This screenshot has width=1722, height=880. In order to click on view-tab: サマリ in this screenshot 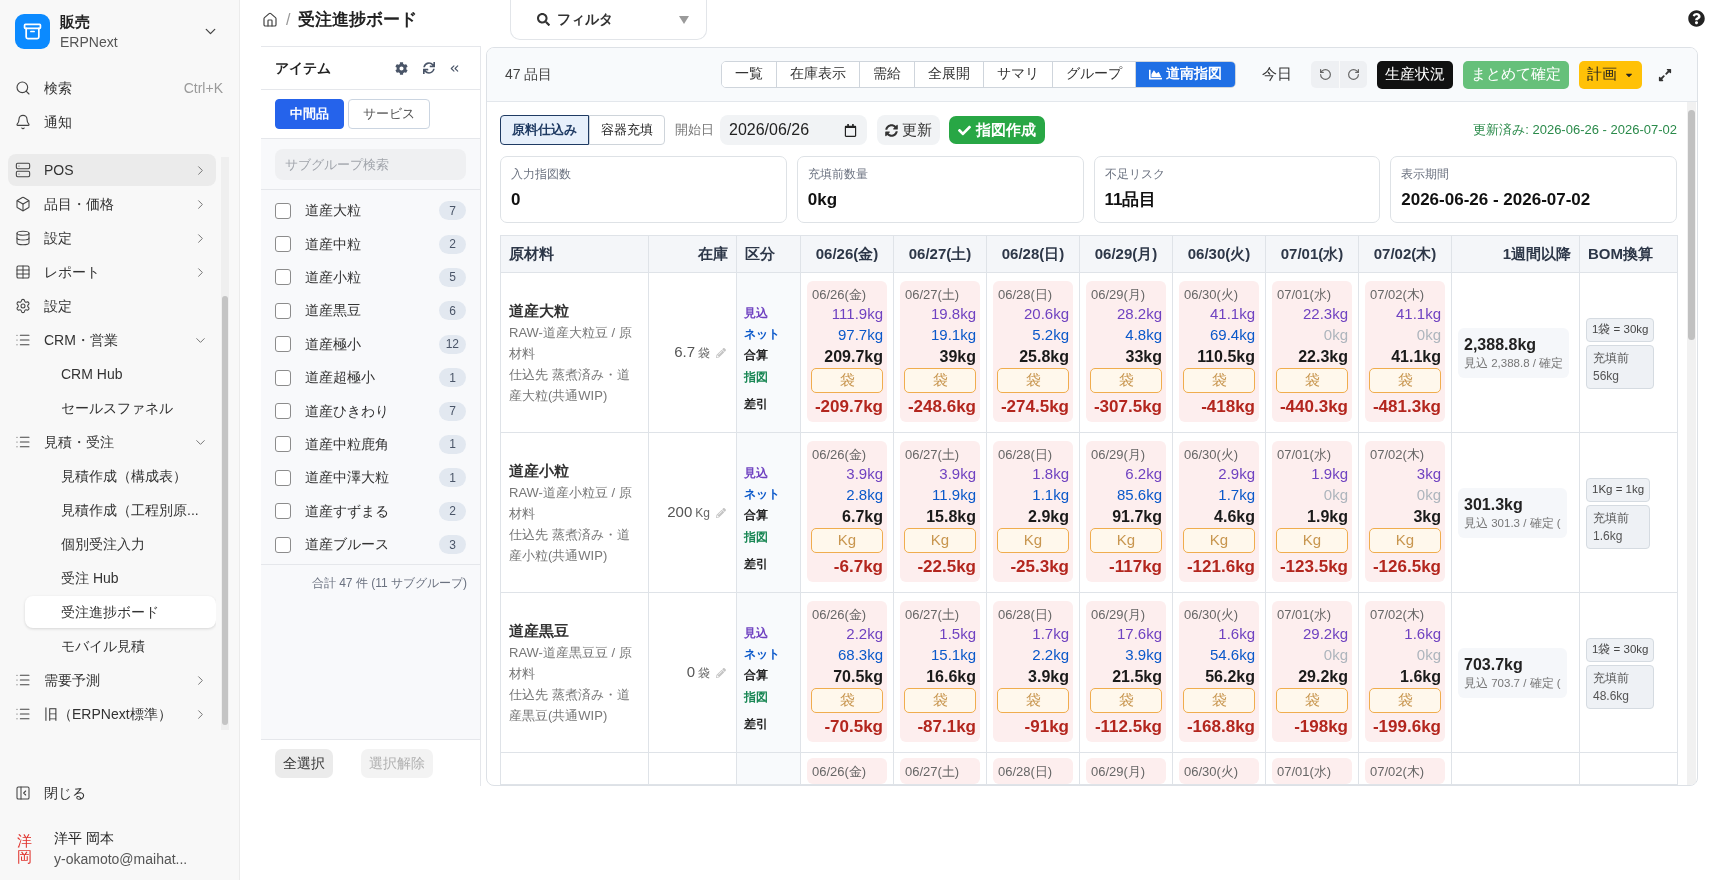, I will do `click(1017, 74)`.